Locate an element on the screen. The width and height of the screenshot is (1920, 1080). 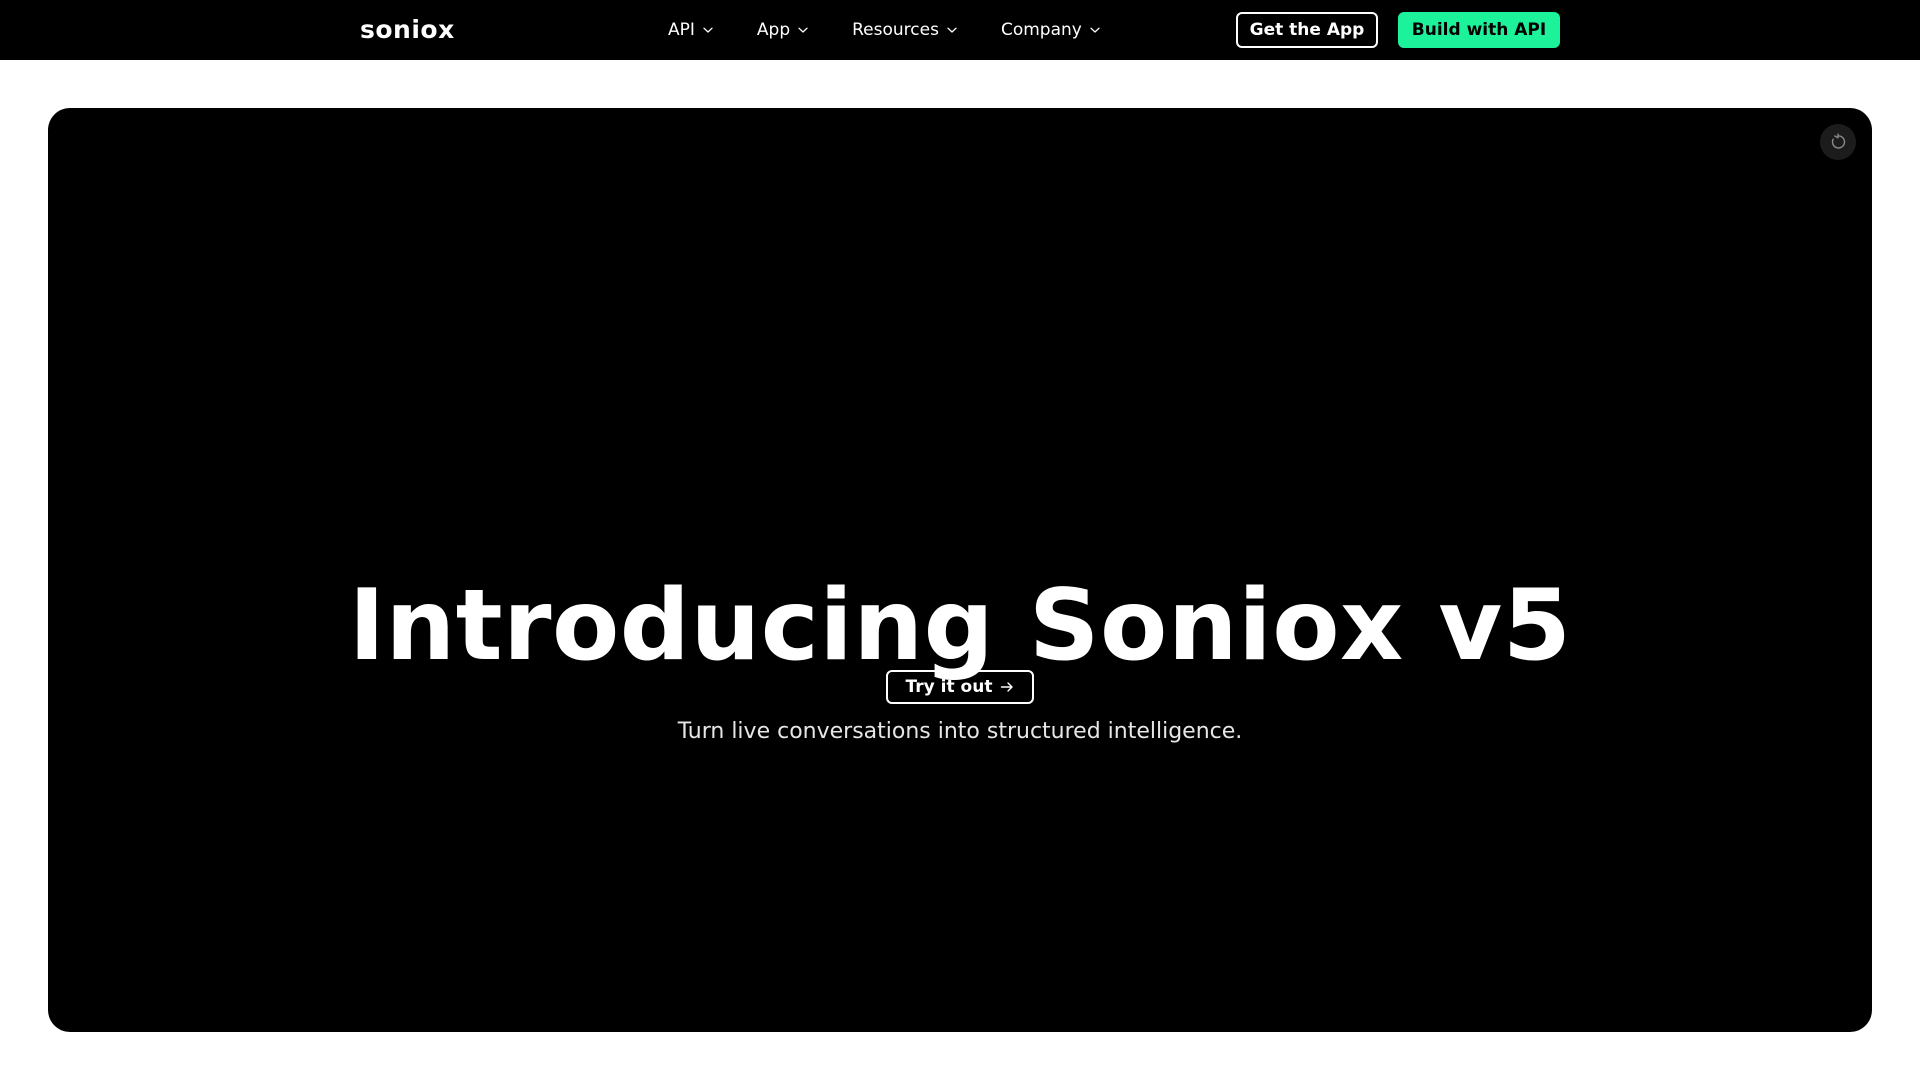
build-with-api-button: Build with API is located at coordinates (1479, 30).